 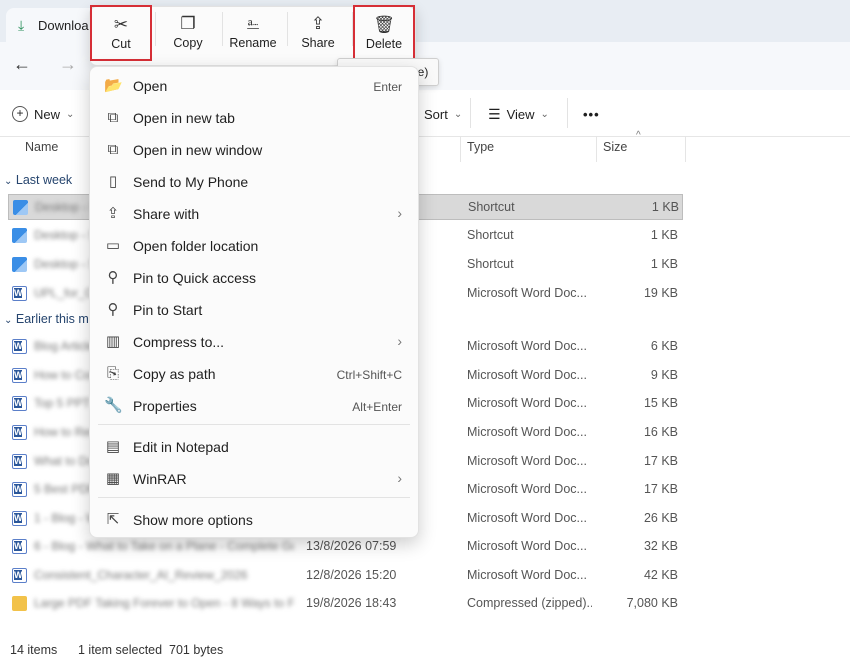 What do you see at coordinates (155, 29) in the screenshot?
I see `quick-action-divider` at bounding box center [155, 29].